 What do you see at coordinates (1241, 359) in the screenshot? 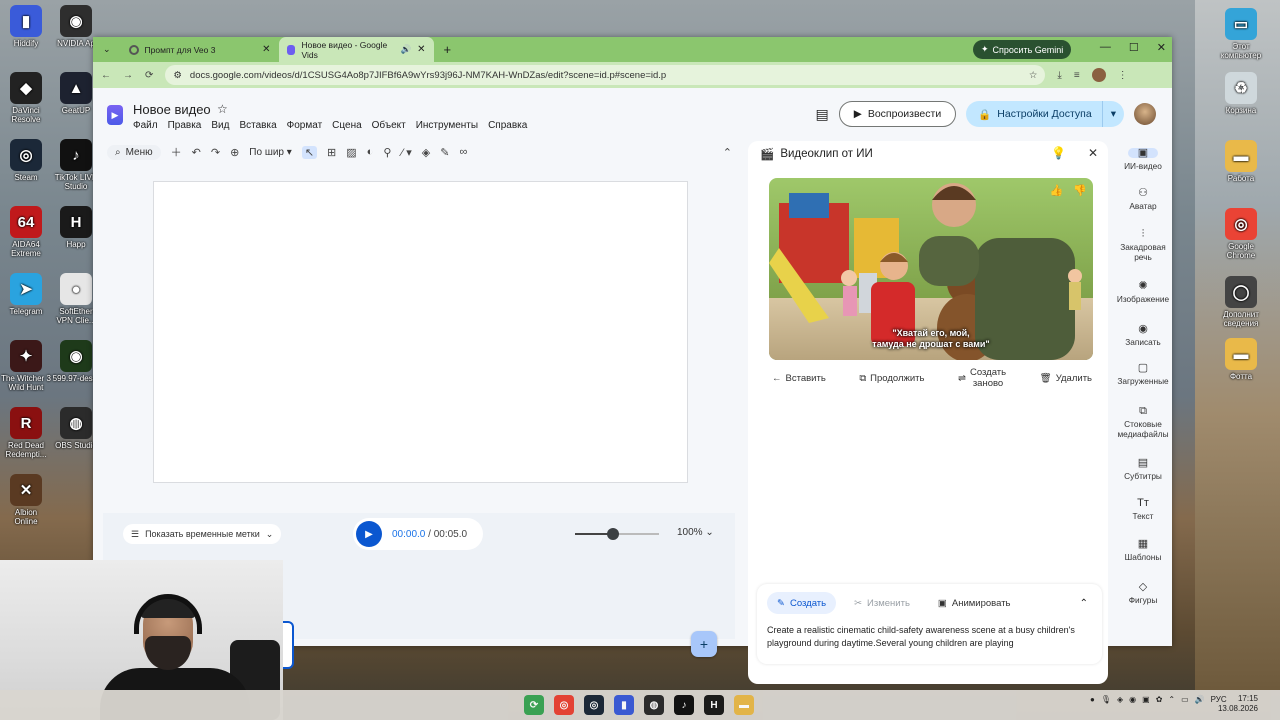
I see `desktop-shortcut: ▬ Фотта` at bounding box center [1241, 359].